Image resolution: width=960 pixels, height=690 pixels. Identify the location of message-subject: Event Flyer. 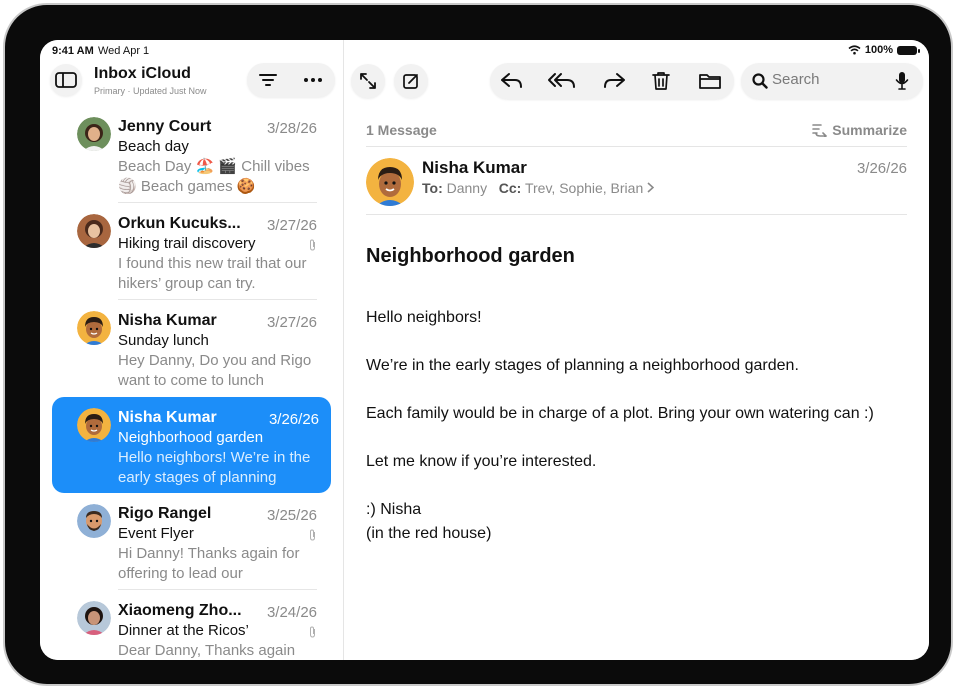
(156, 533).